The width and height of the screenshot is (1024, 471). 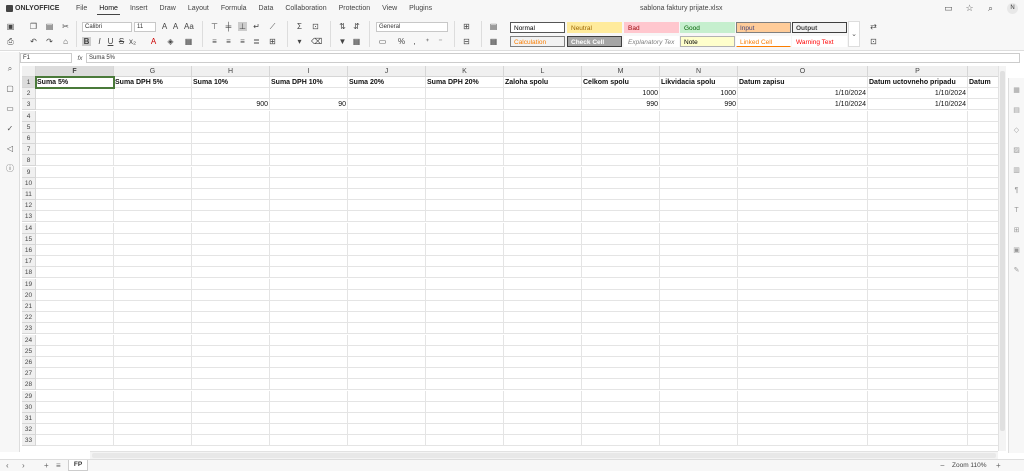 I want to click on menu-item-file: File, so click(x=81, y=8).